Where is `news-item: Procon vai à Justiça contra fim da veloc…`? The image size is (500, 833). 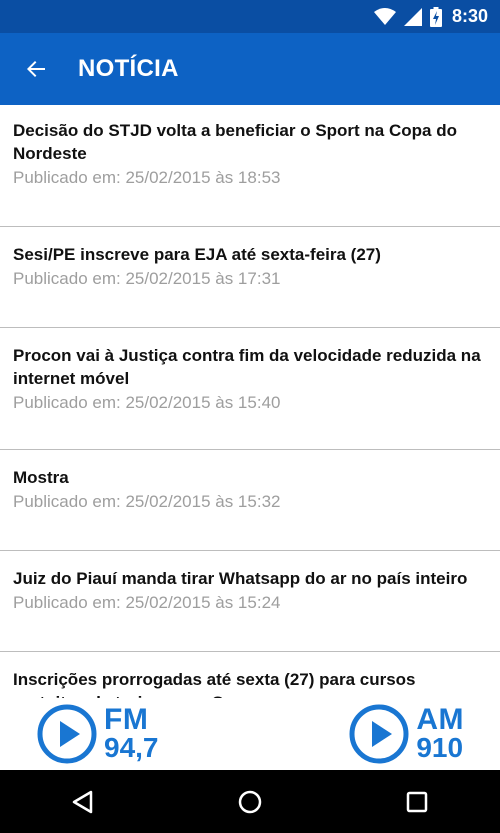
news-item: Procon vai à Justiça contra fim da veloc… is located at coordinates (250, 389).